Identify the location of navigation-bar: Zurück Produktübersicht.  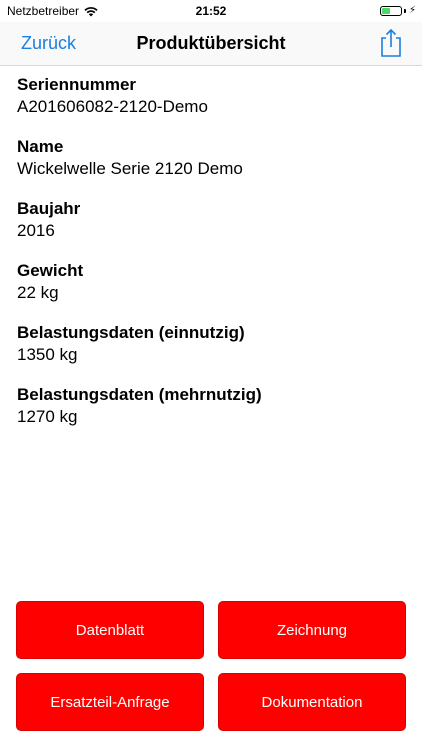
(211, 44).